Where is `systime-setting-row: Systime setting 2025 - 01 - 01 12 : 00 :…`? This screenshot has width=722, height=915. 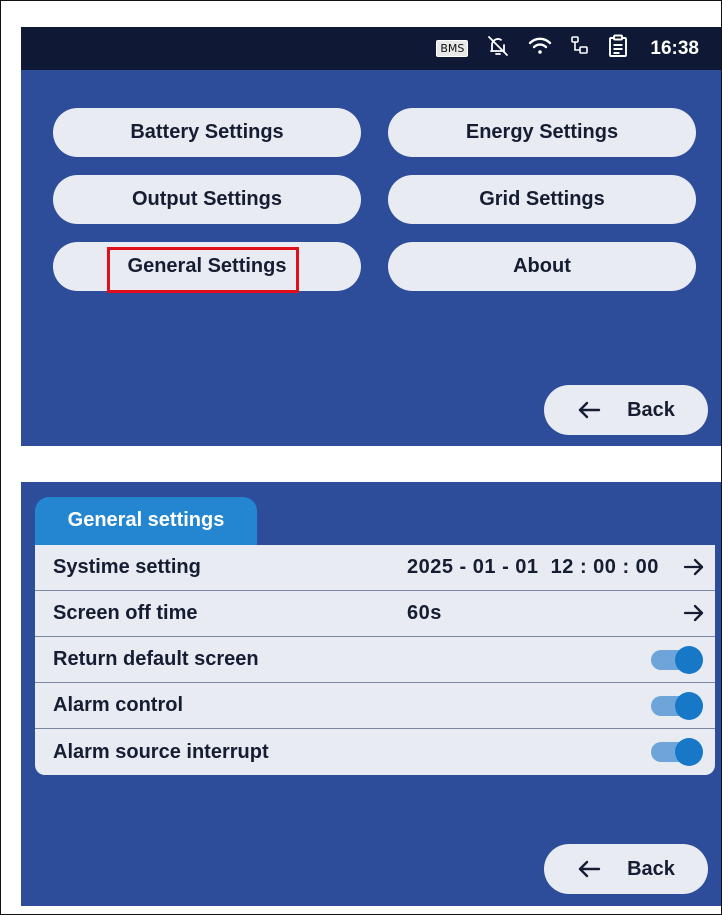
systime-setting-row: Systime setting 2025 - 01 - 01 12 : 00 :… is located at coordinates (375, 568).